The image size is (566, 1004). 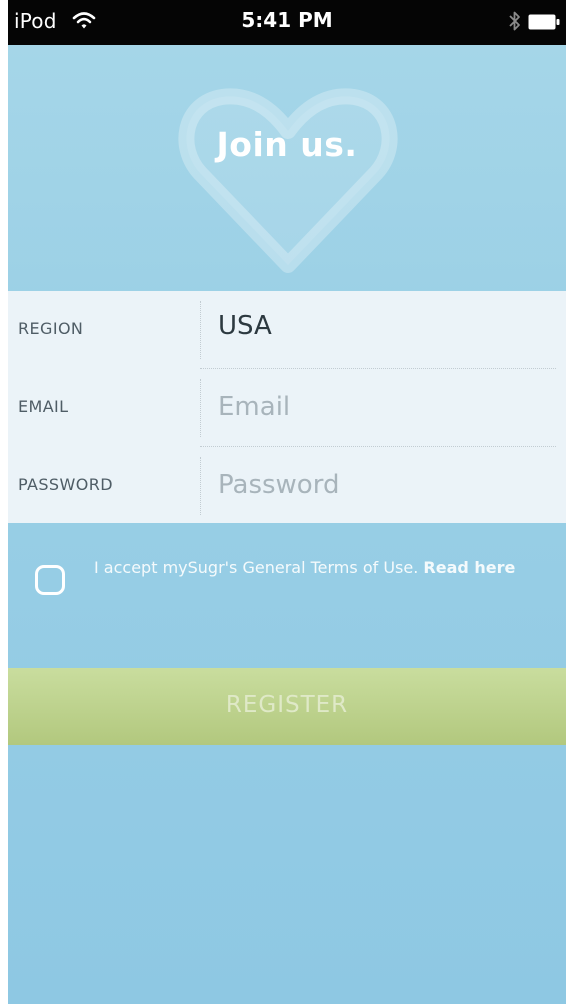 I want to click on password-row: PASSWORD, so click(x=287, y=485).